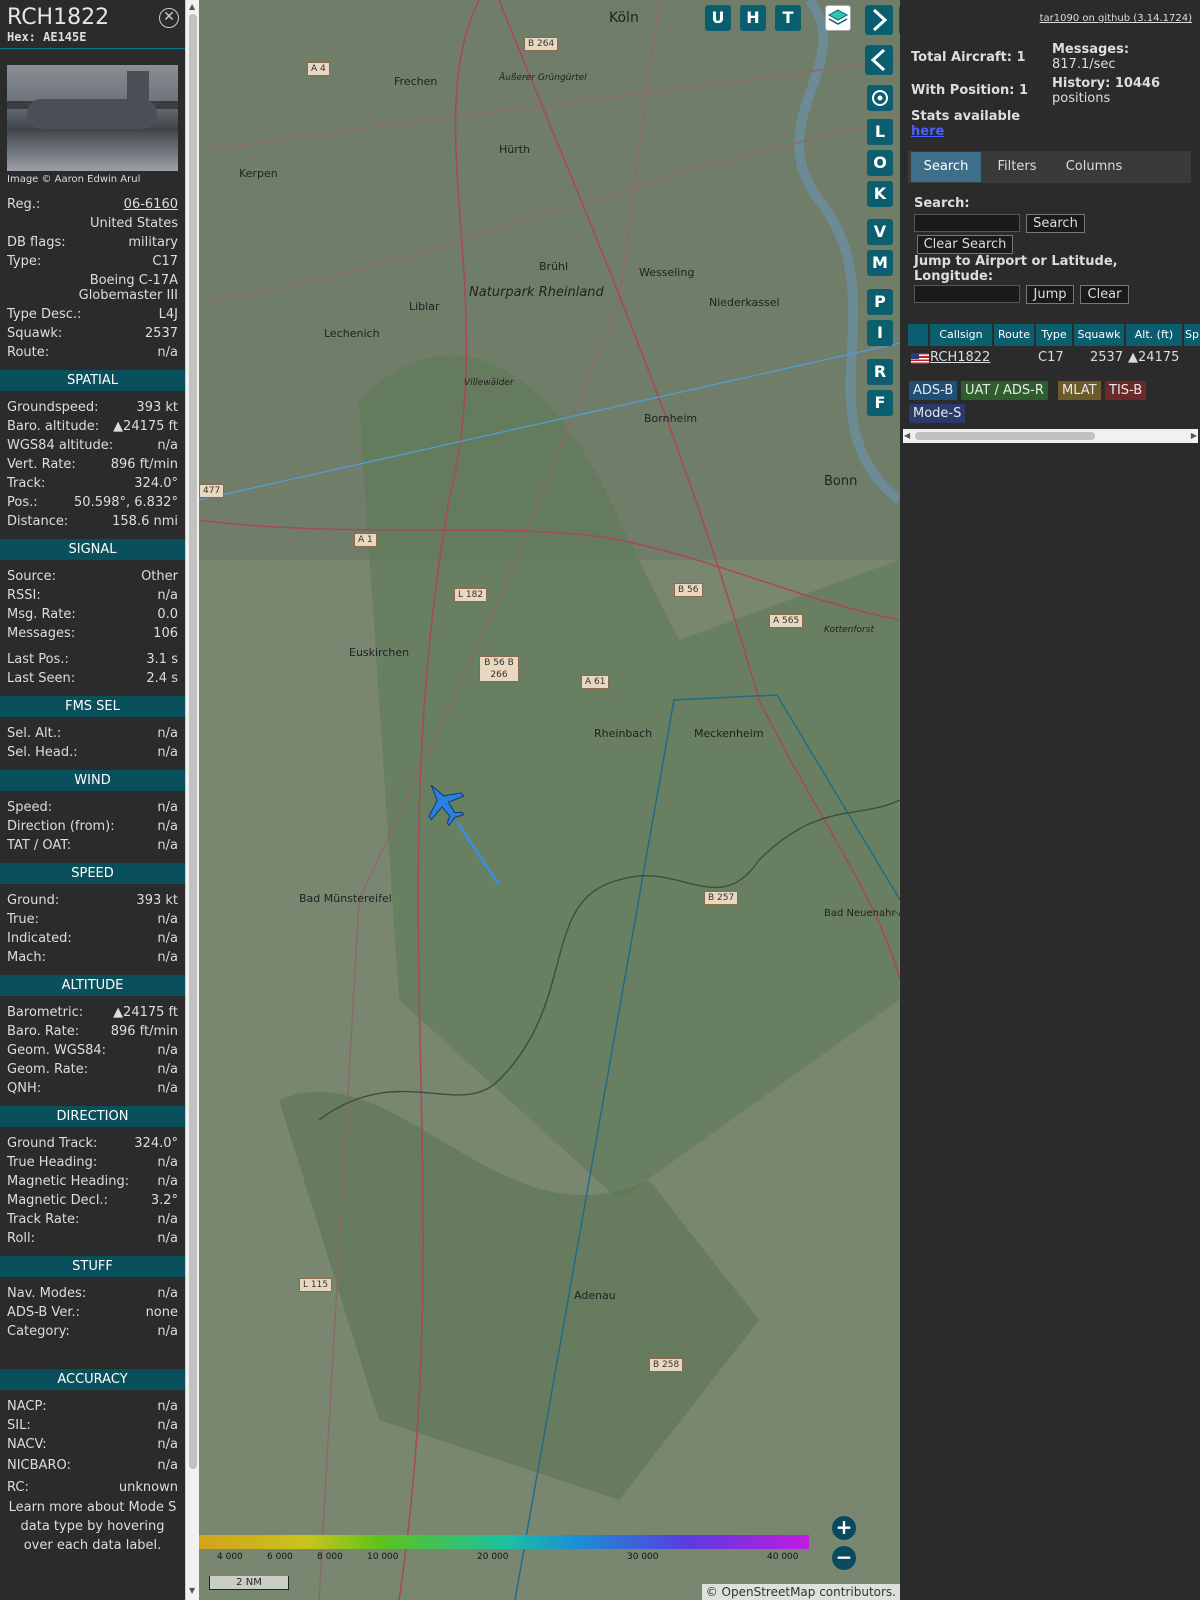 The height and width of the screenshot is (1600, 1200). What do you see at coordinates (92, 352) in the screenshot?
I see `detail-row: Route: n/a` at bounding box center [92, 352].